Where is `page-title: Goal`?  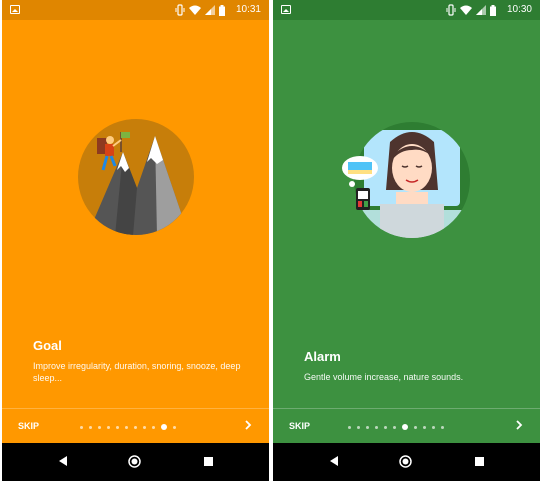 page-title: Goal is located at coordinates (47, 345).